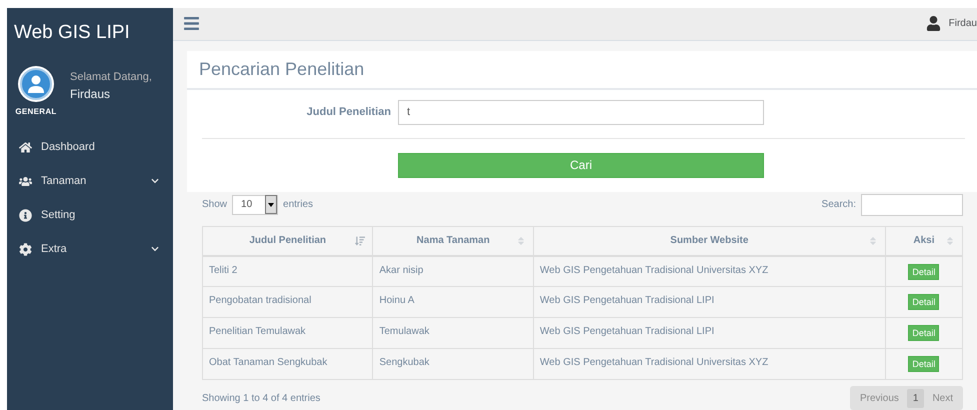  What do you see at coordinates (36, 84) in the screenshot?
I see `avatar-icon` at bounding box center [36, 84].